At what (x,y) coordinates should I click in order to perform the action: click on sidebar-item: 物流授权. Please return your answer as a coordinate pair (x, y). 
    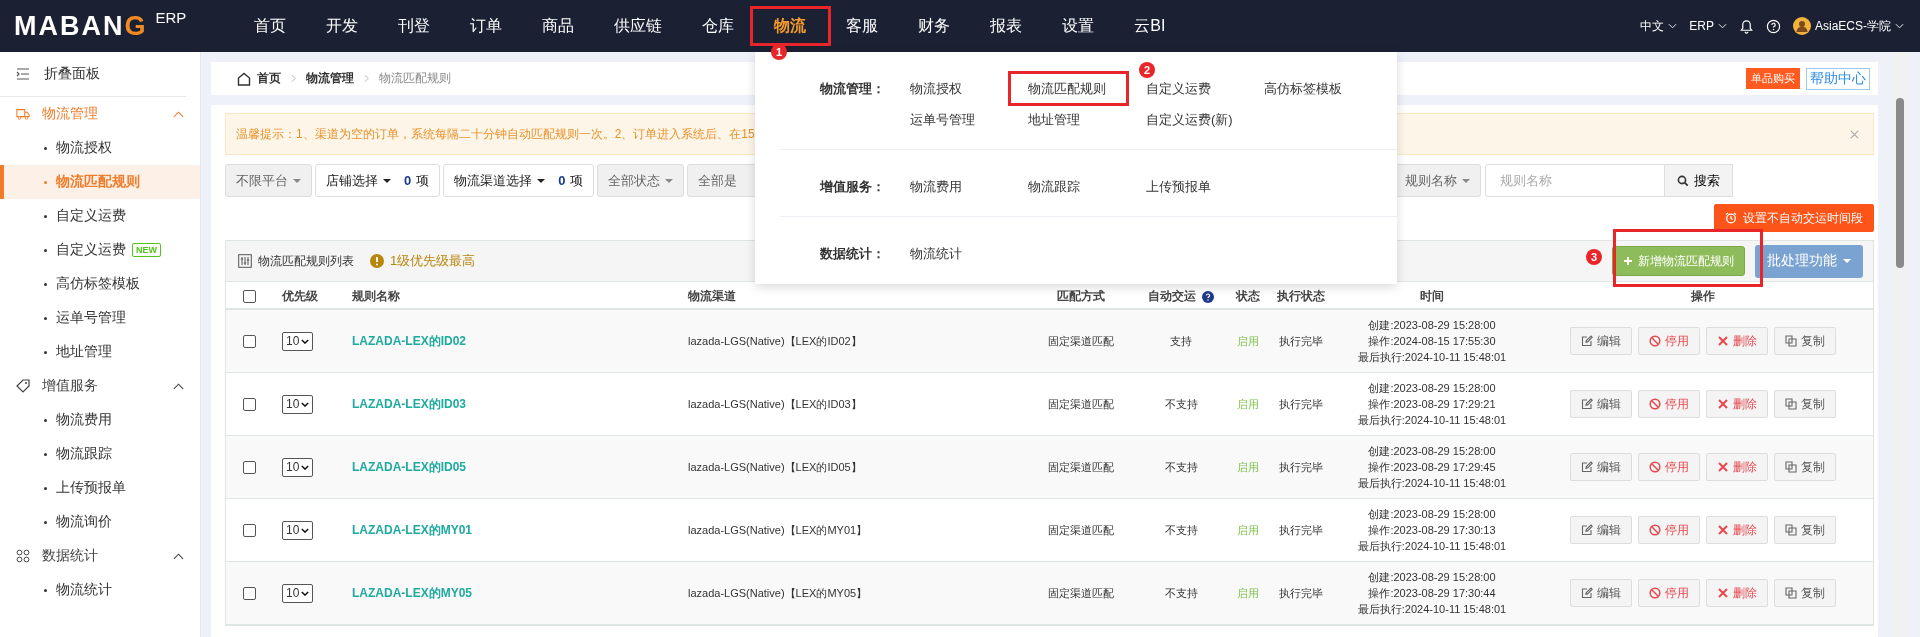
    Looking at the image, I should click on (84, 148).